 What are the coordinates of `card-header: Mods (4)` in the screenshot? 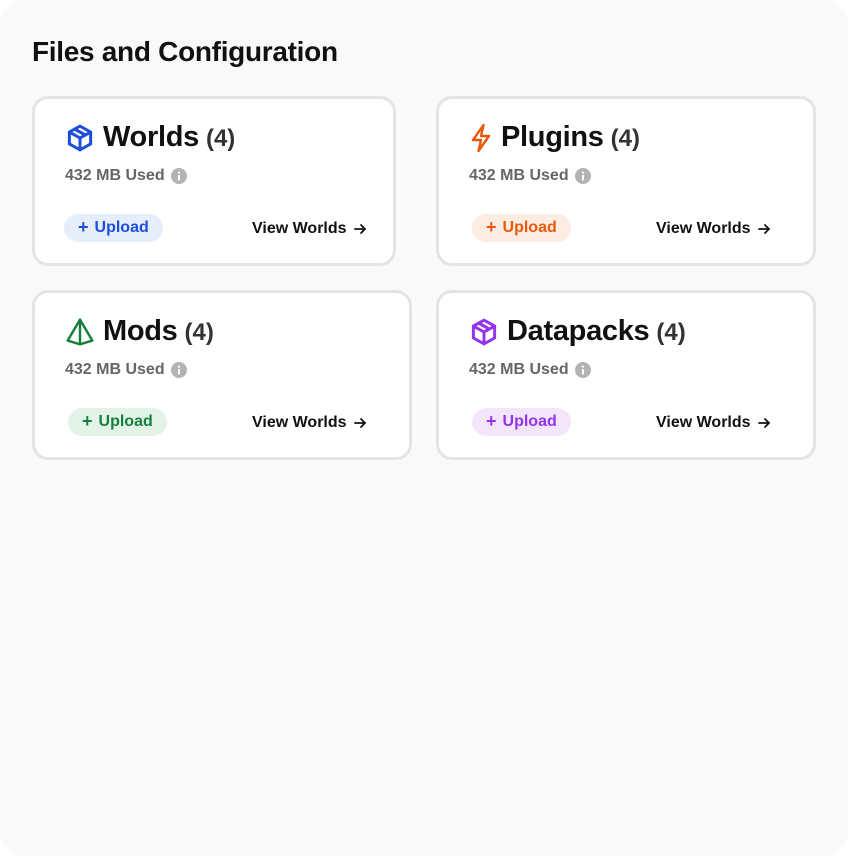 It's located at (139, 331).